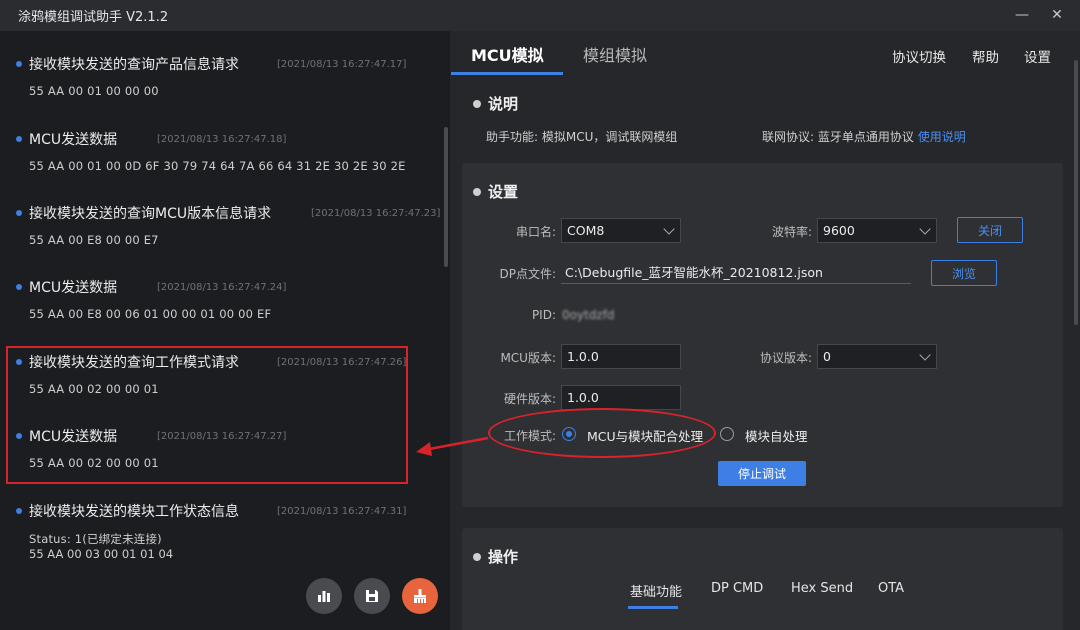 The width and height of the screenshot is (1080, 630). I want to click on log-time: [2021/08/13 16:27:47.23], so click(376, 213).